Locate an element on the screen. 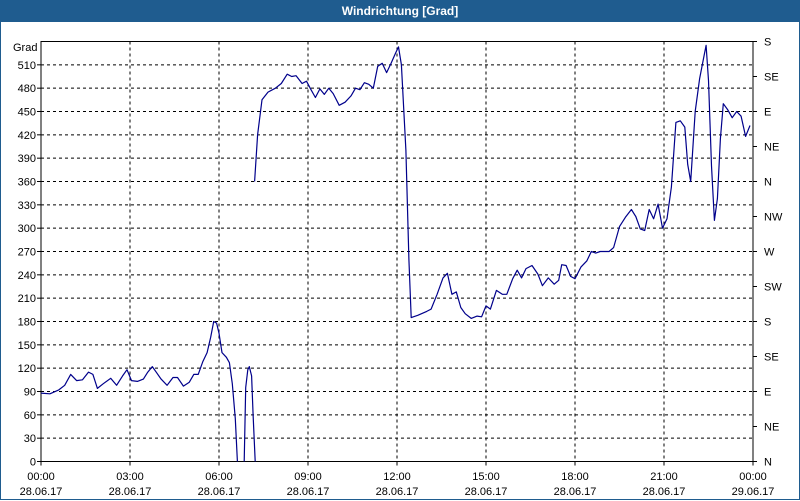  y-tick-label: 240 is located at coordinates (27, 276).